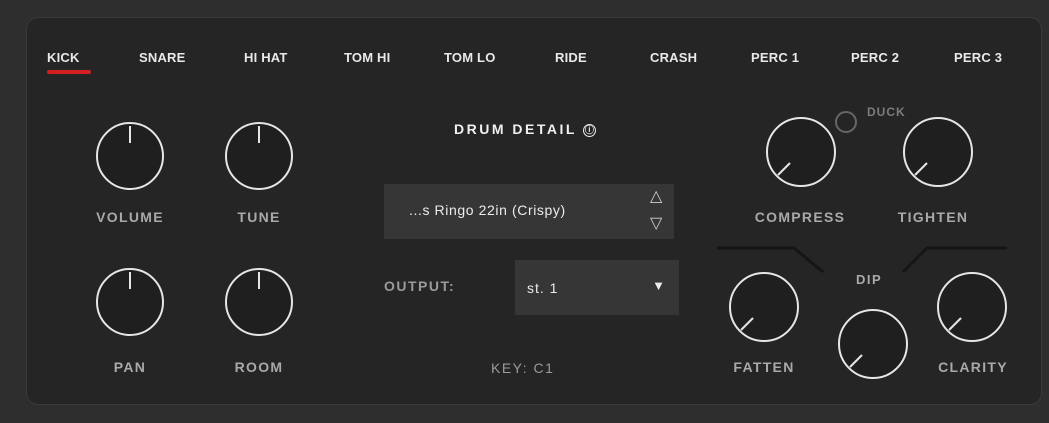 Image resolution: width=1049 pixels, height=423 pixels. I want to click on volume-knob, so click(130, 156).